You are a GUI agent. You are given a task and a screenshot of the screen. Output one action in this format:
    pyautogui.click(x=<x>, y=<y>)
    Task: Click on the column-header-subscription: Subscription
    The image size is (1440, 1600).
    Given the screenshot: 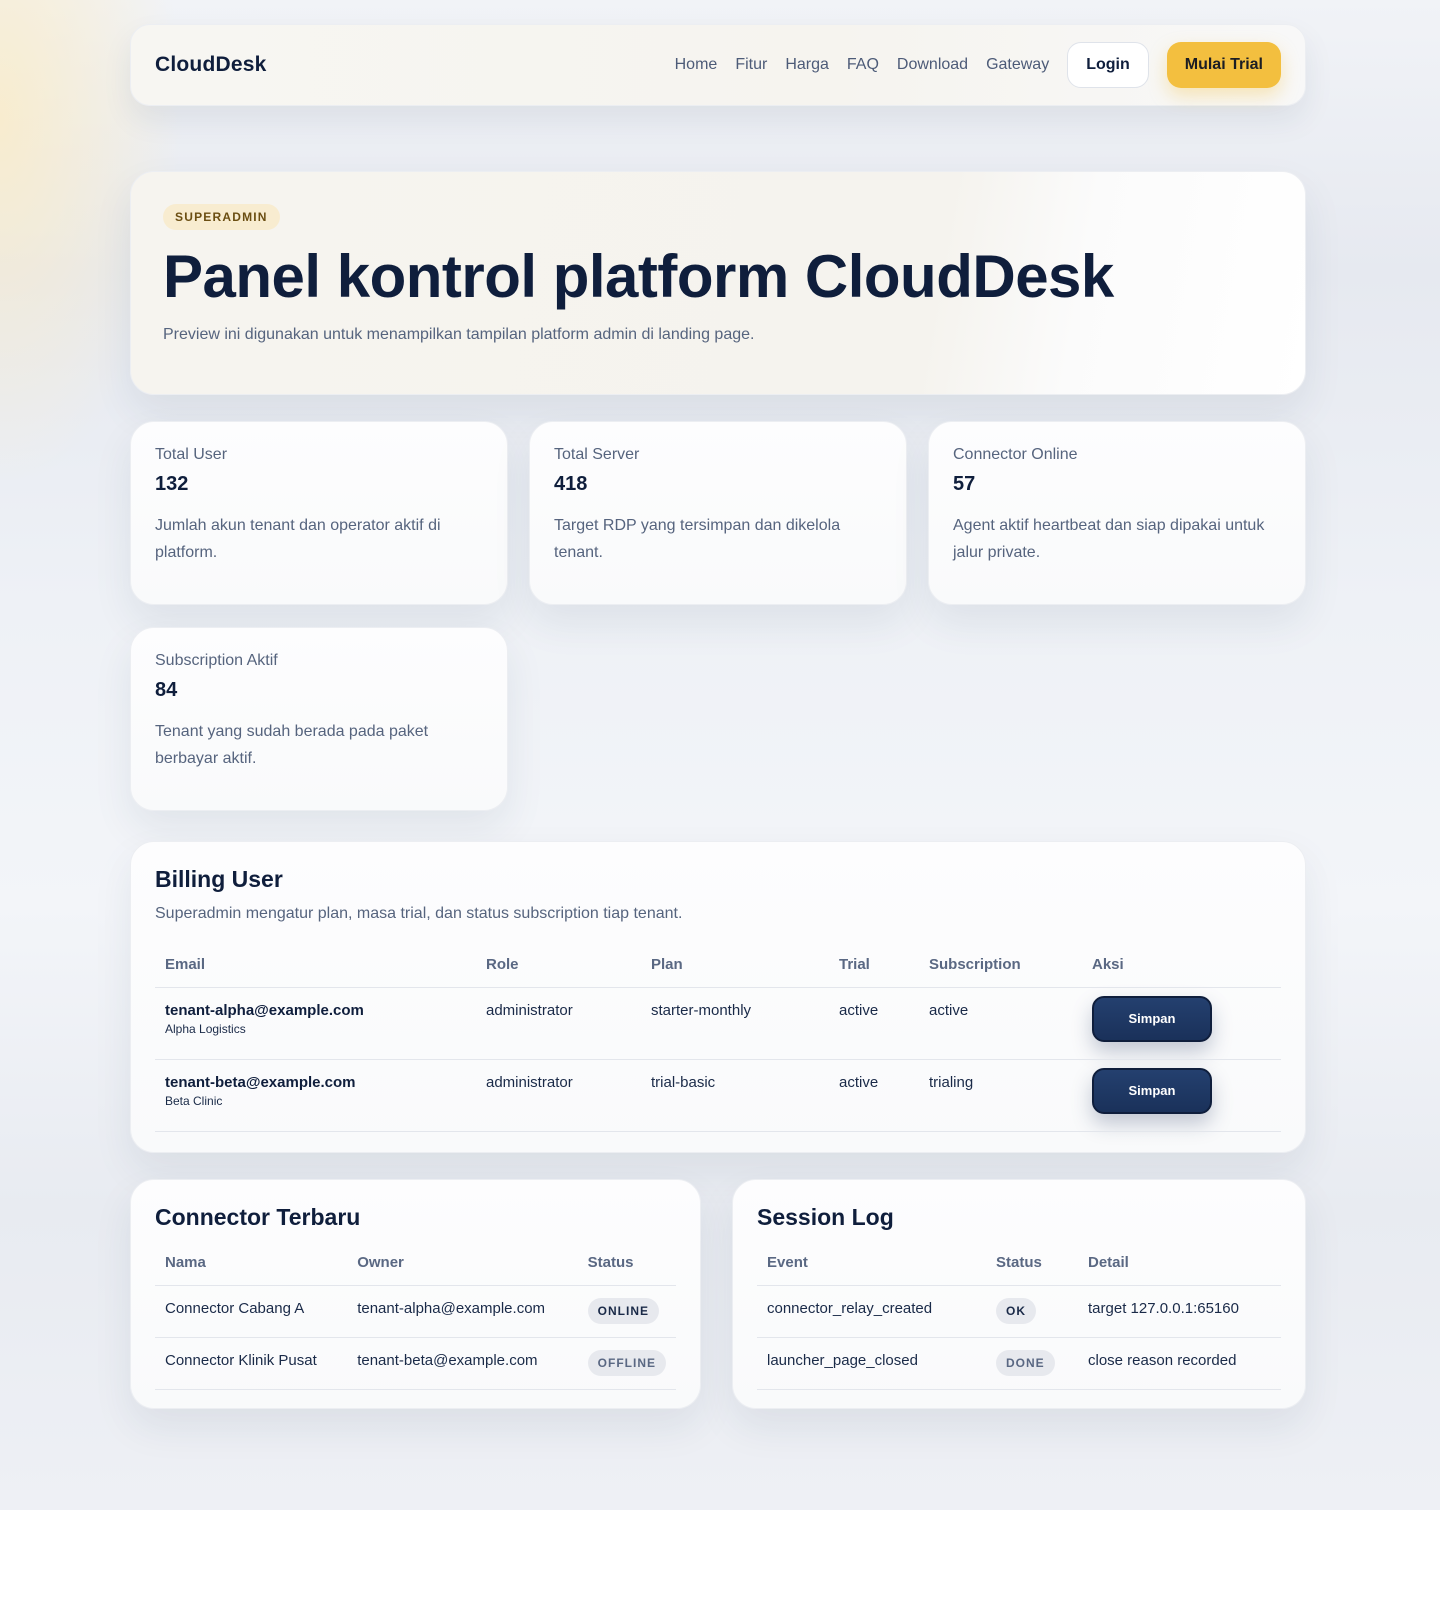 What is the action you would take?
    pyautogui.click(x=1000, y=965)
    